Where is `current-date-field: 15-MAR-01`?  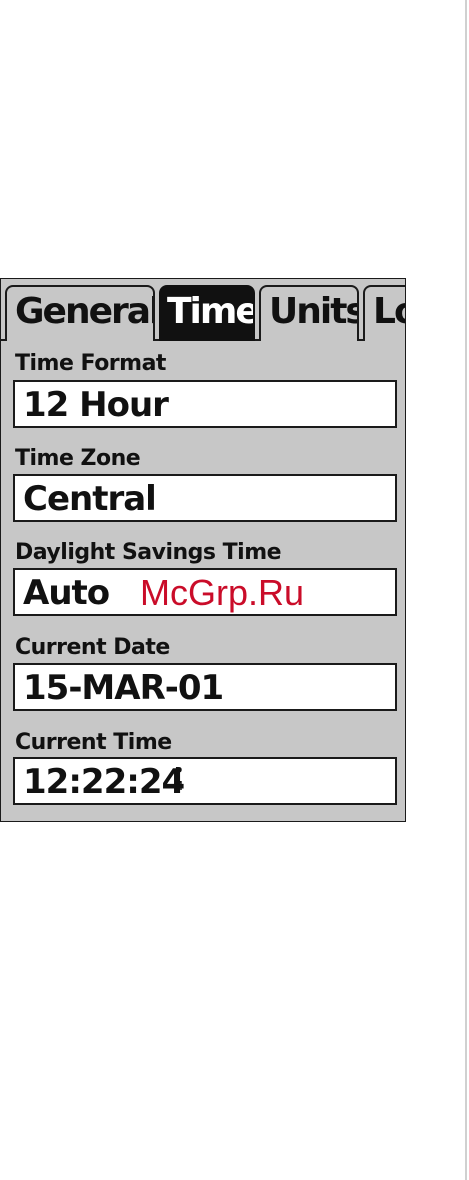 current-date-field: 15-MAR-01 is located at coordinates (205, 687).